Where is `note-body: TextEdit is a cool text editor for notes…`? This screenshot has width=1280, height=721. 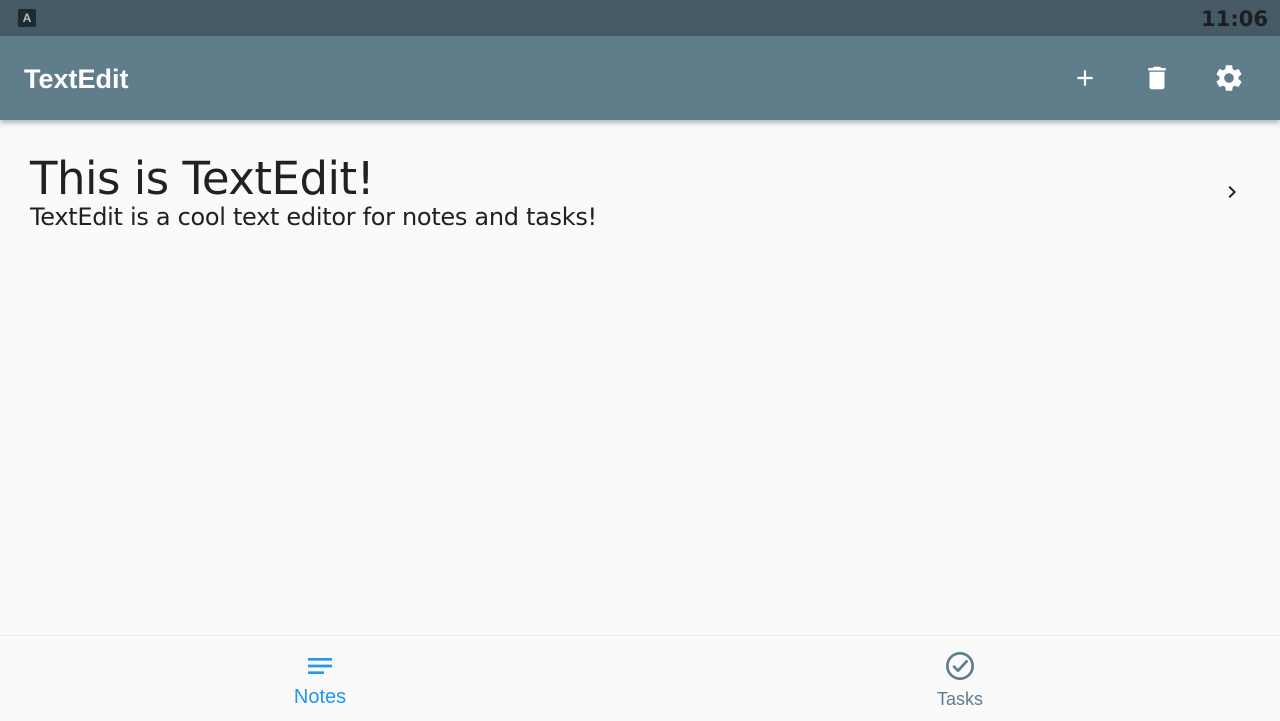
note-body: TextEdit is a cool text editor for notes… is located at coordinates (313, 217).